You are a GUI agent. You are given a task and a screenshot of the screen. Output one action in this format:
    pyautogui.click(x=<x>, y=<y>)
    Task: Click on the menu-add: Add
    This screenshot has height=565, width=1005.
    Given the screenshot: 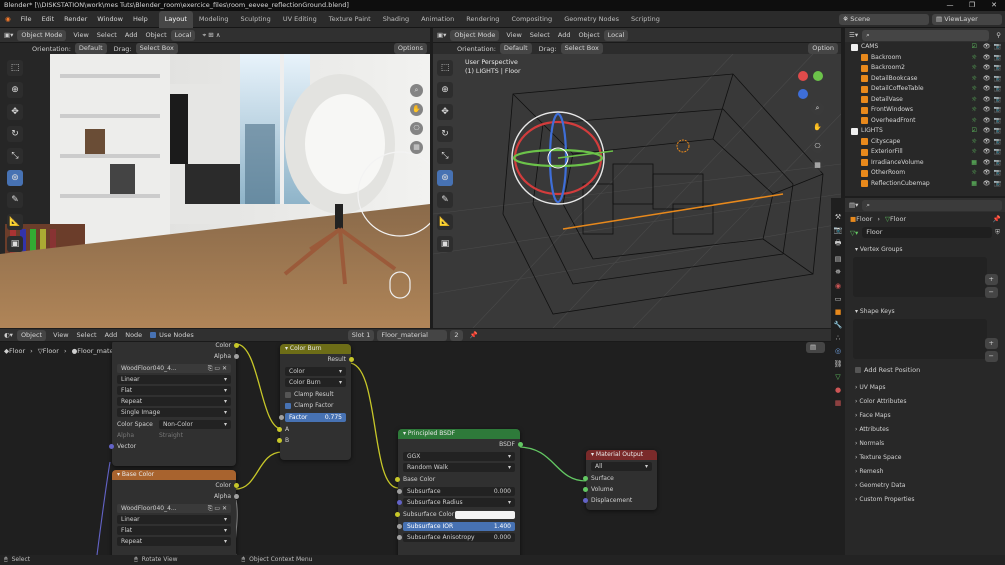 What is the action you would take?
    pyautogui.click(x=131, y=35)
    